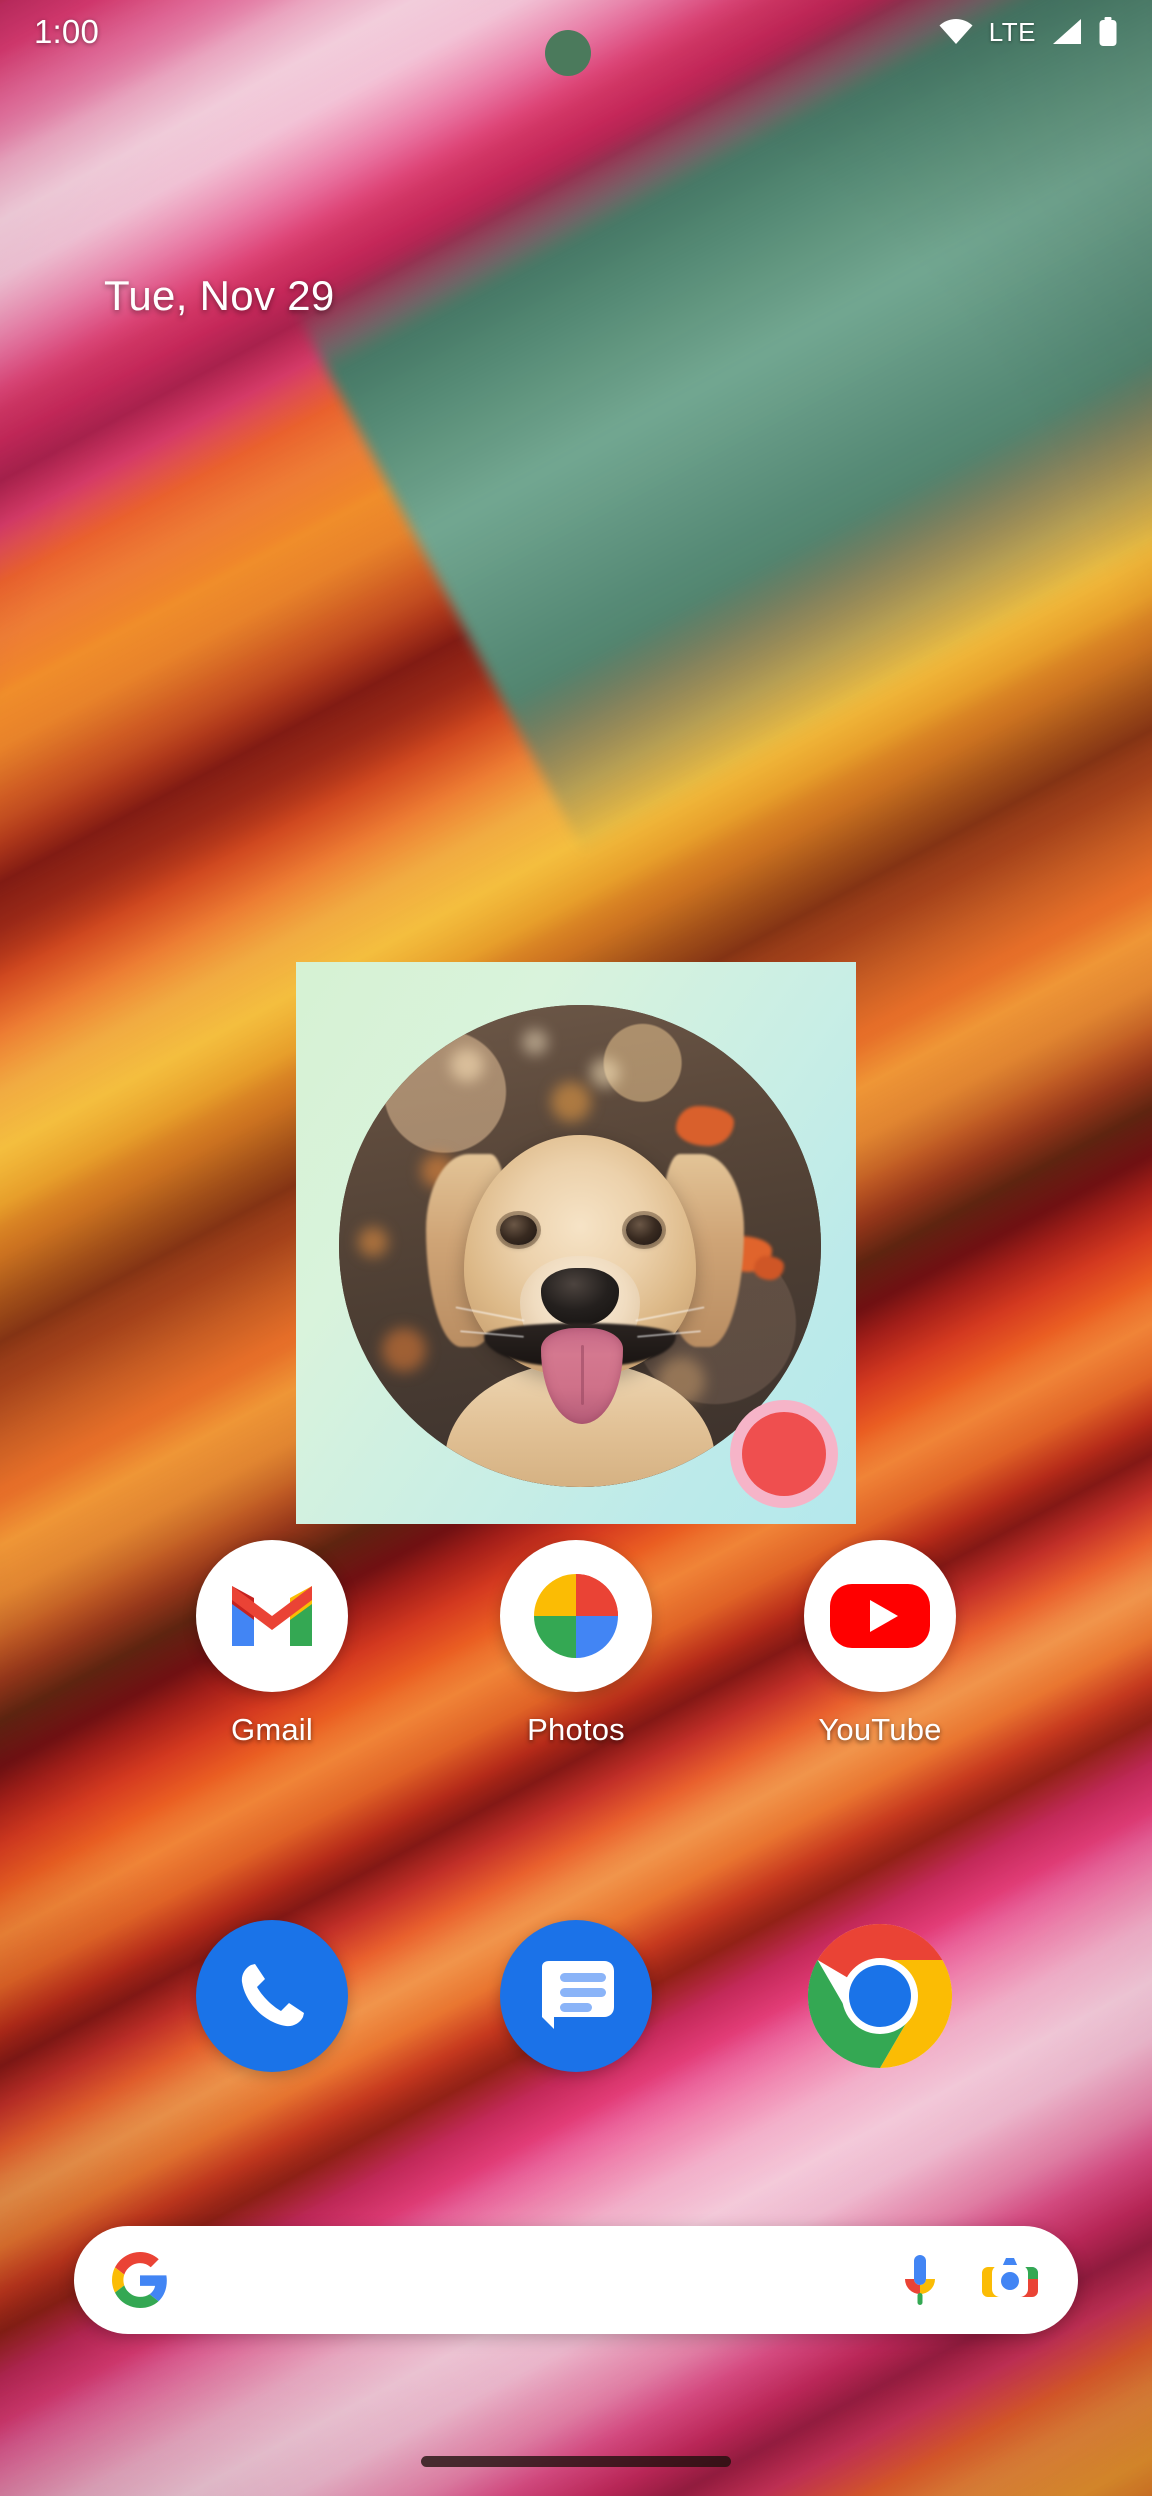  I want to click on google-search-bar, so click(576, 2280).